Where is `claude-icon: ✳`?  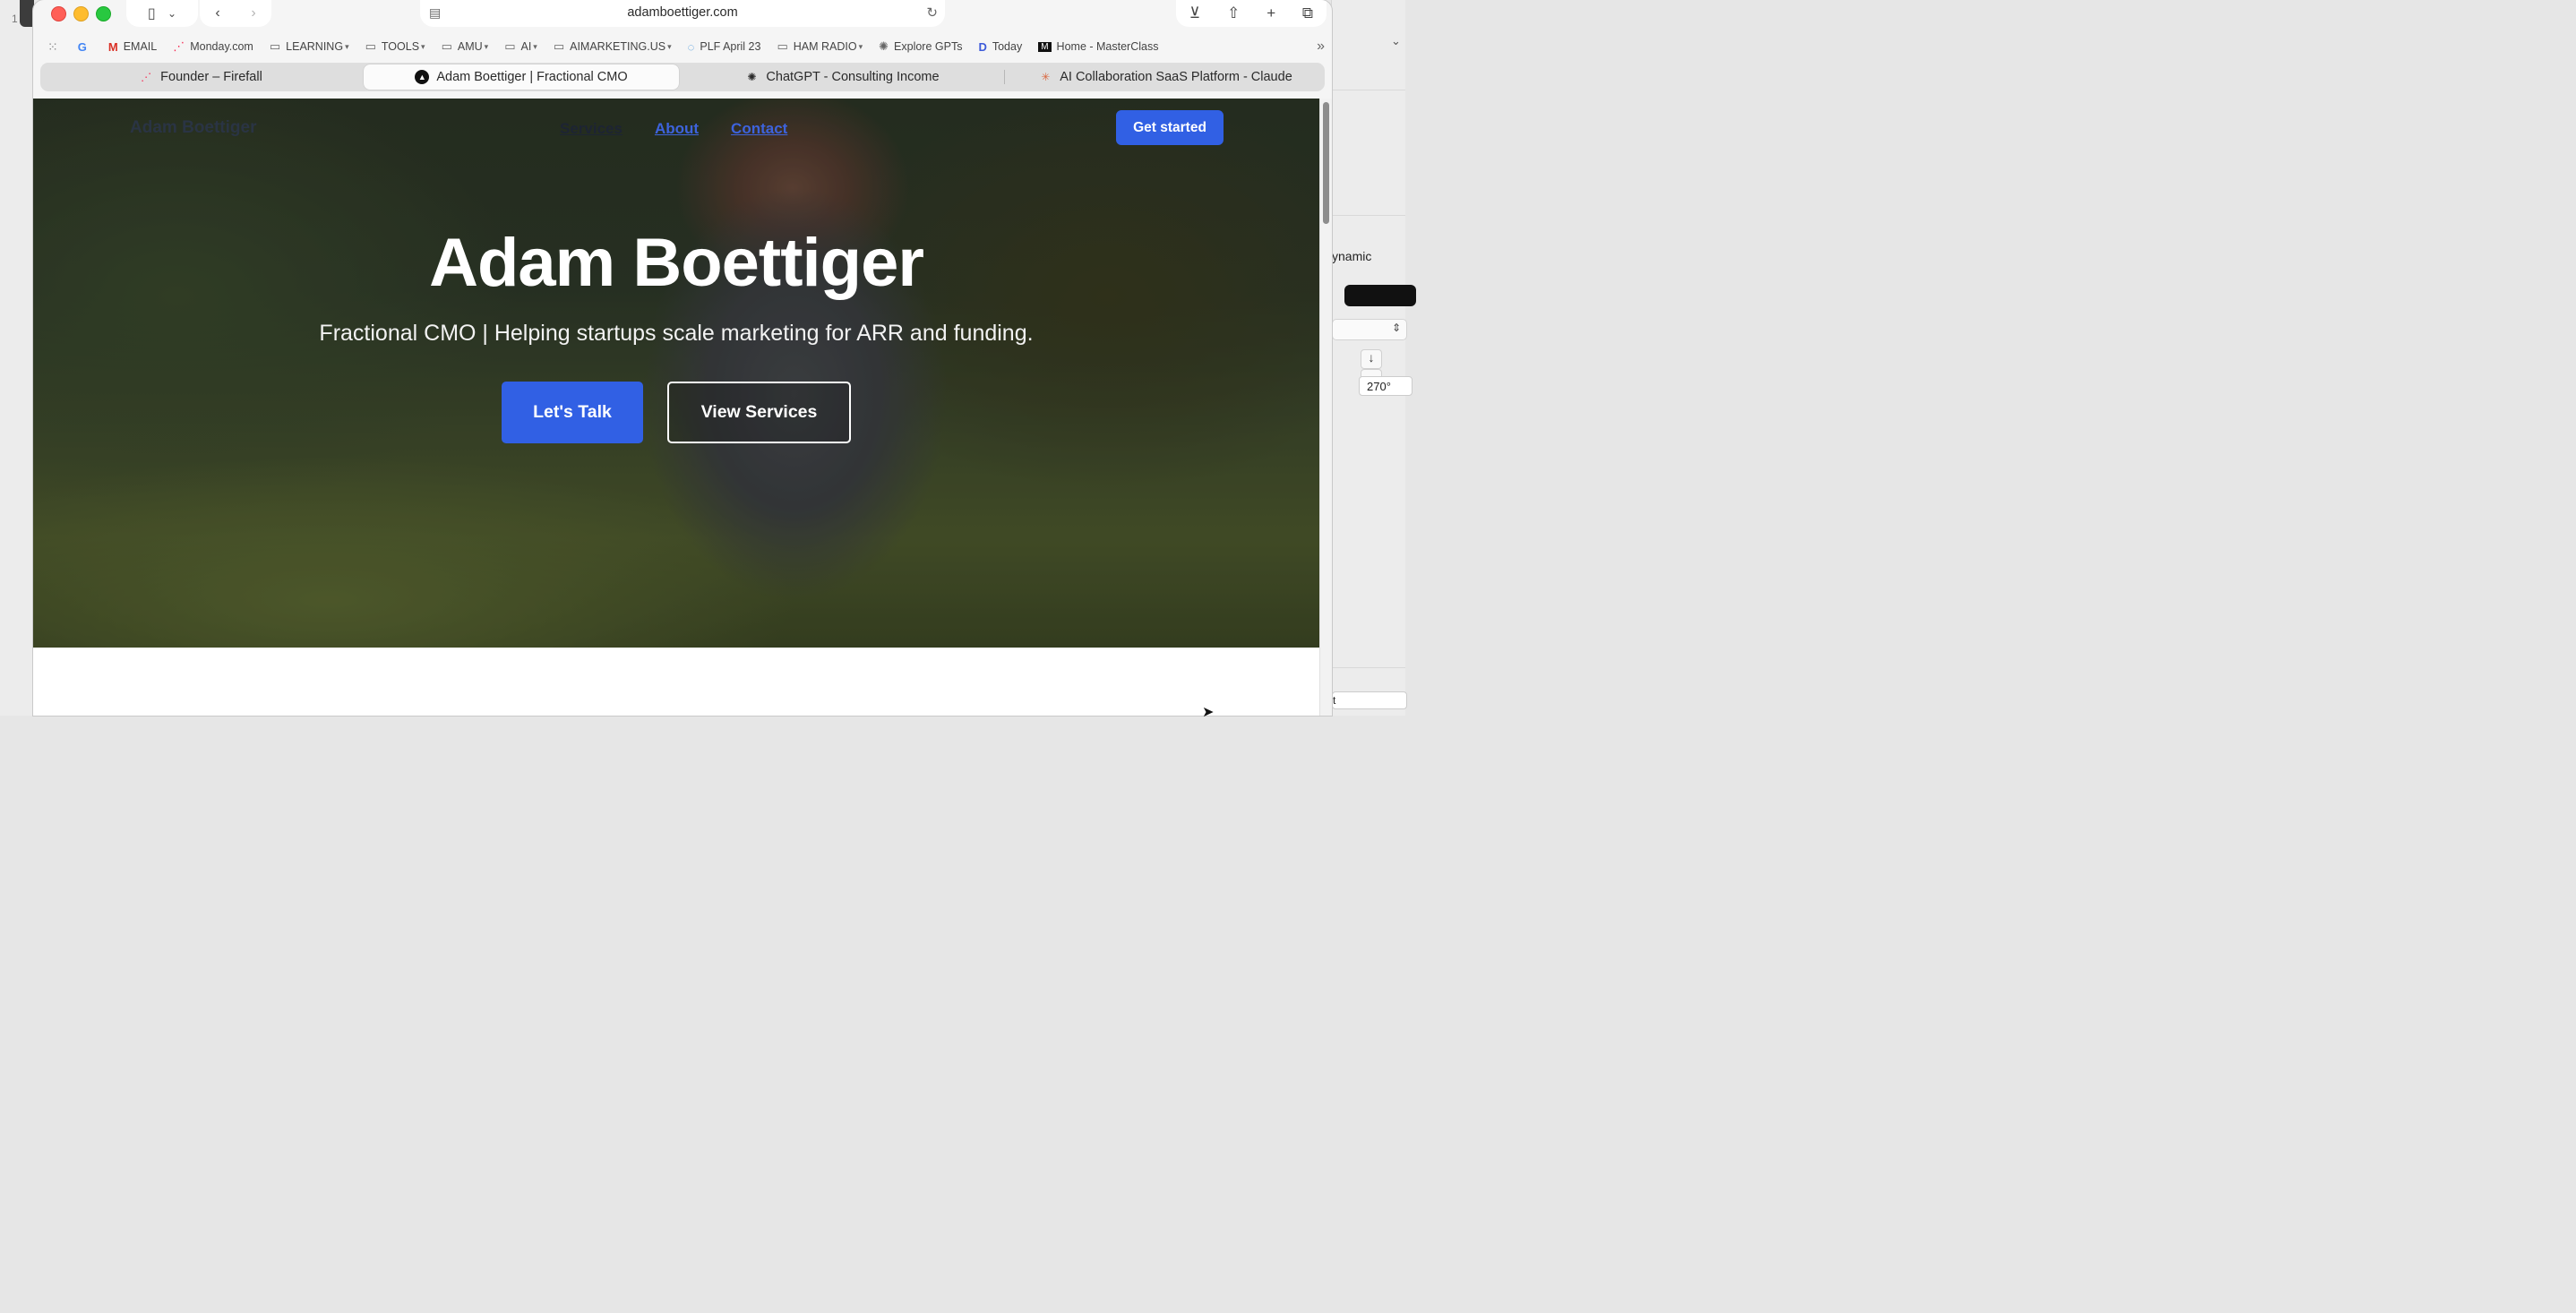 claude-icon: ✳ is located at coordinates (1046, 77).